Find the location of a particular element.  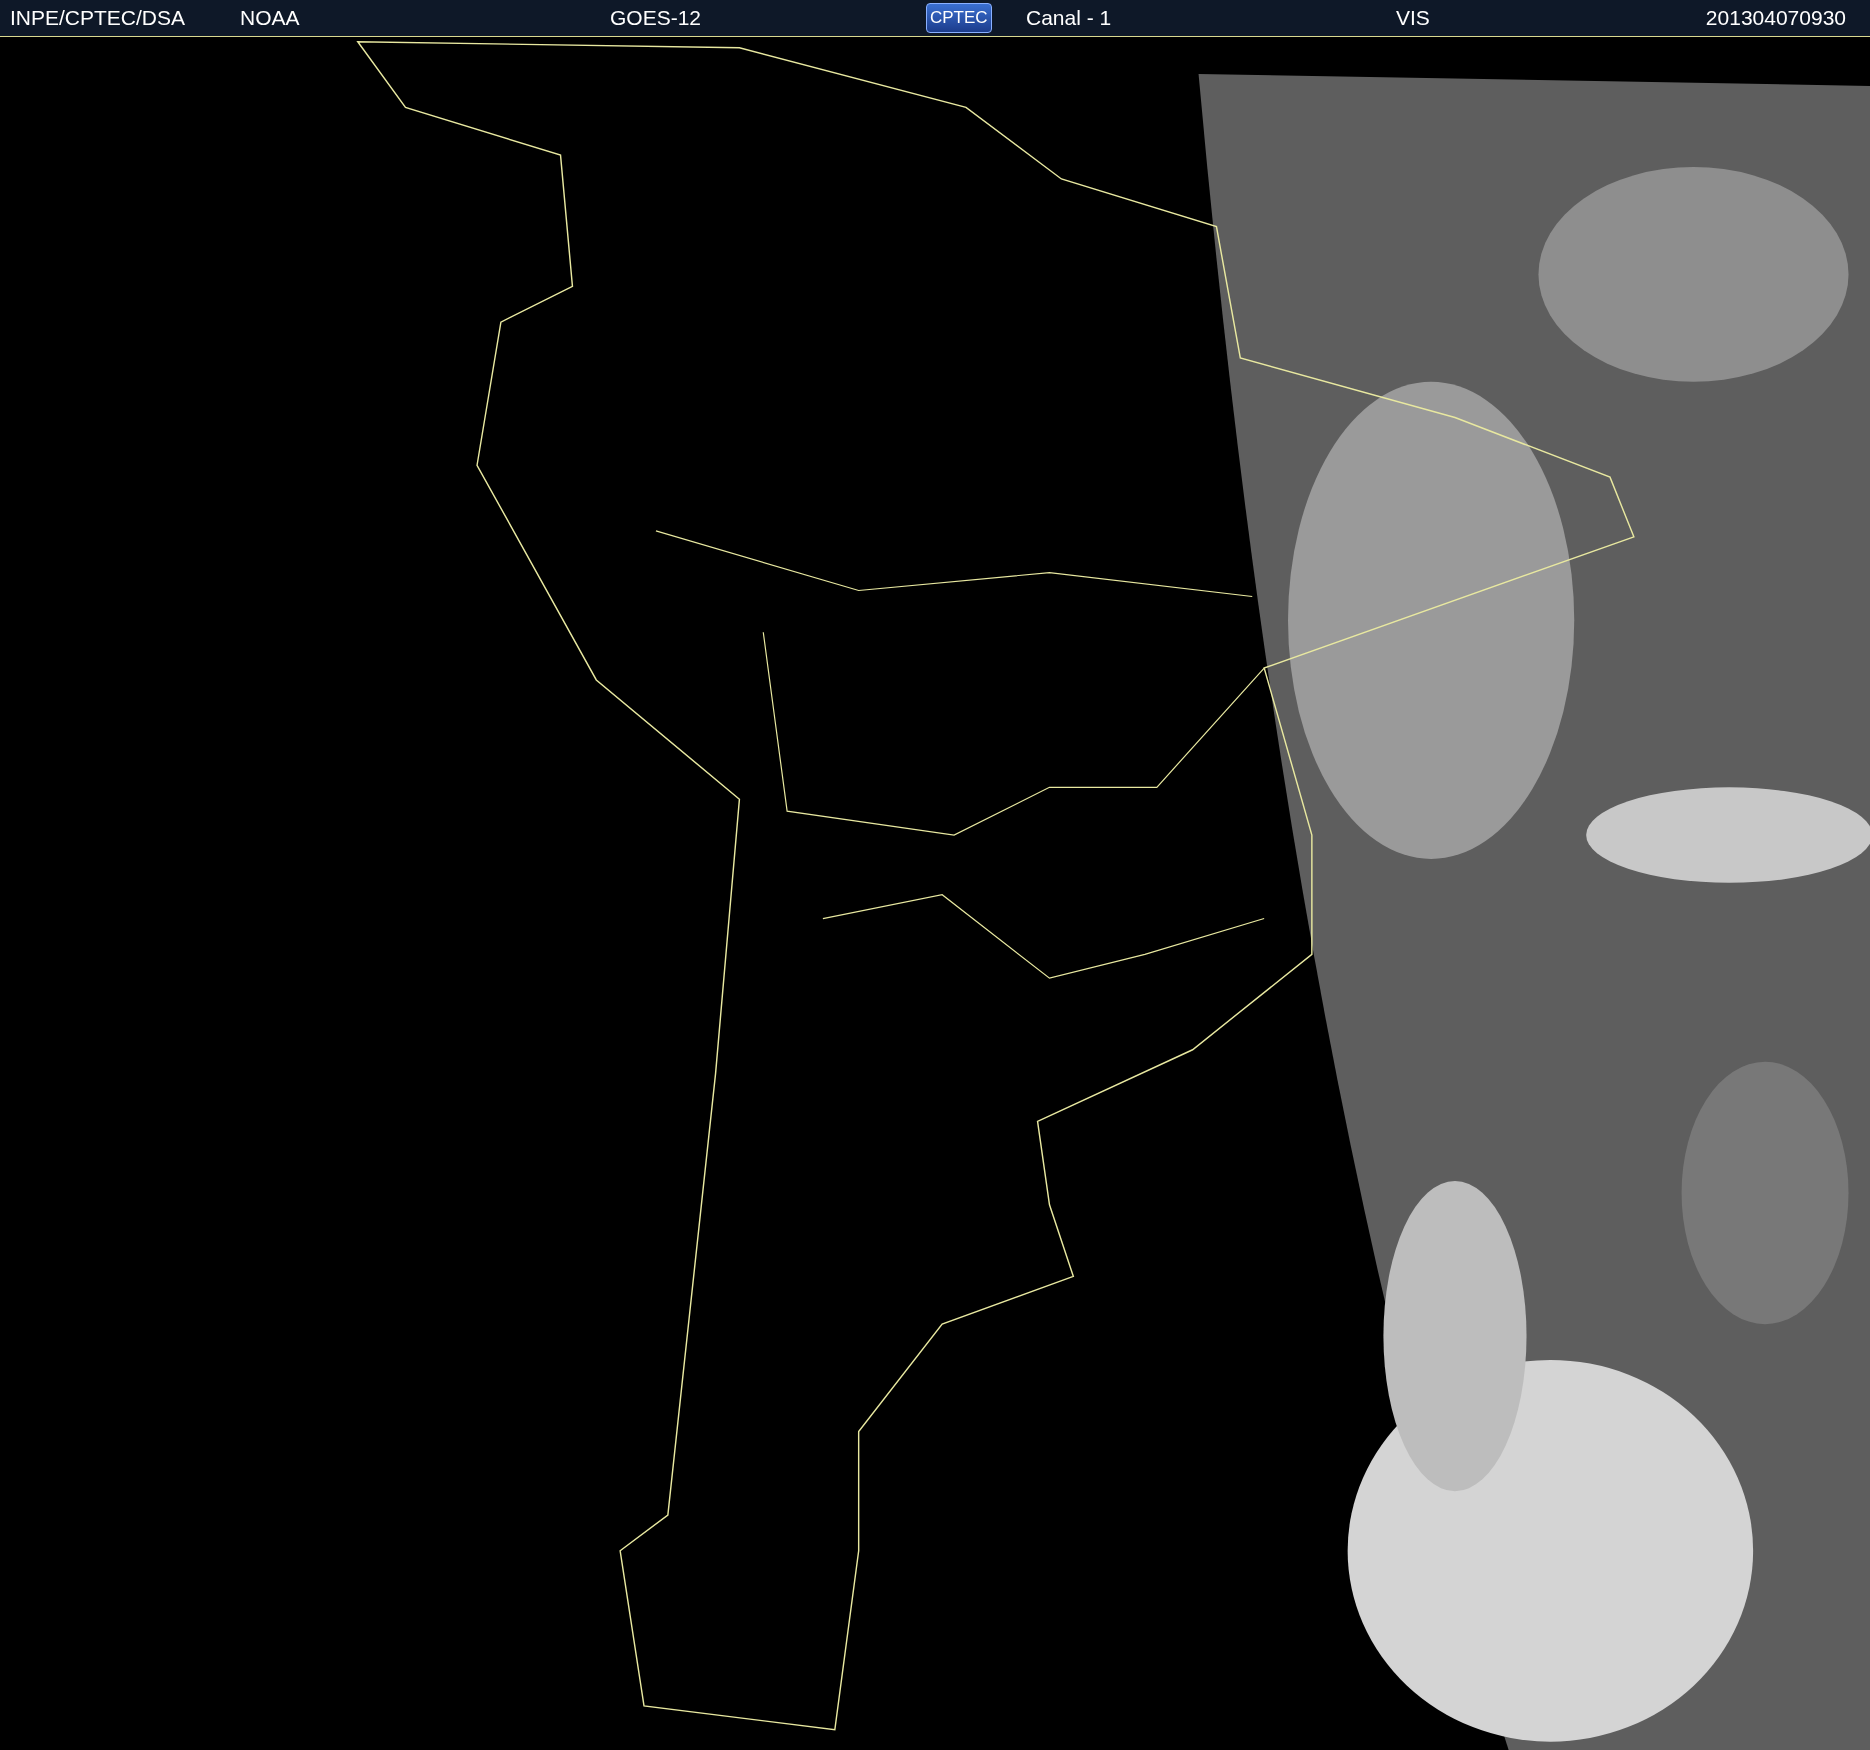

logo: CPTEC is located at coordinates (959, 18).